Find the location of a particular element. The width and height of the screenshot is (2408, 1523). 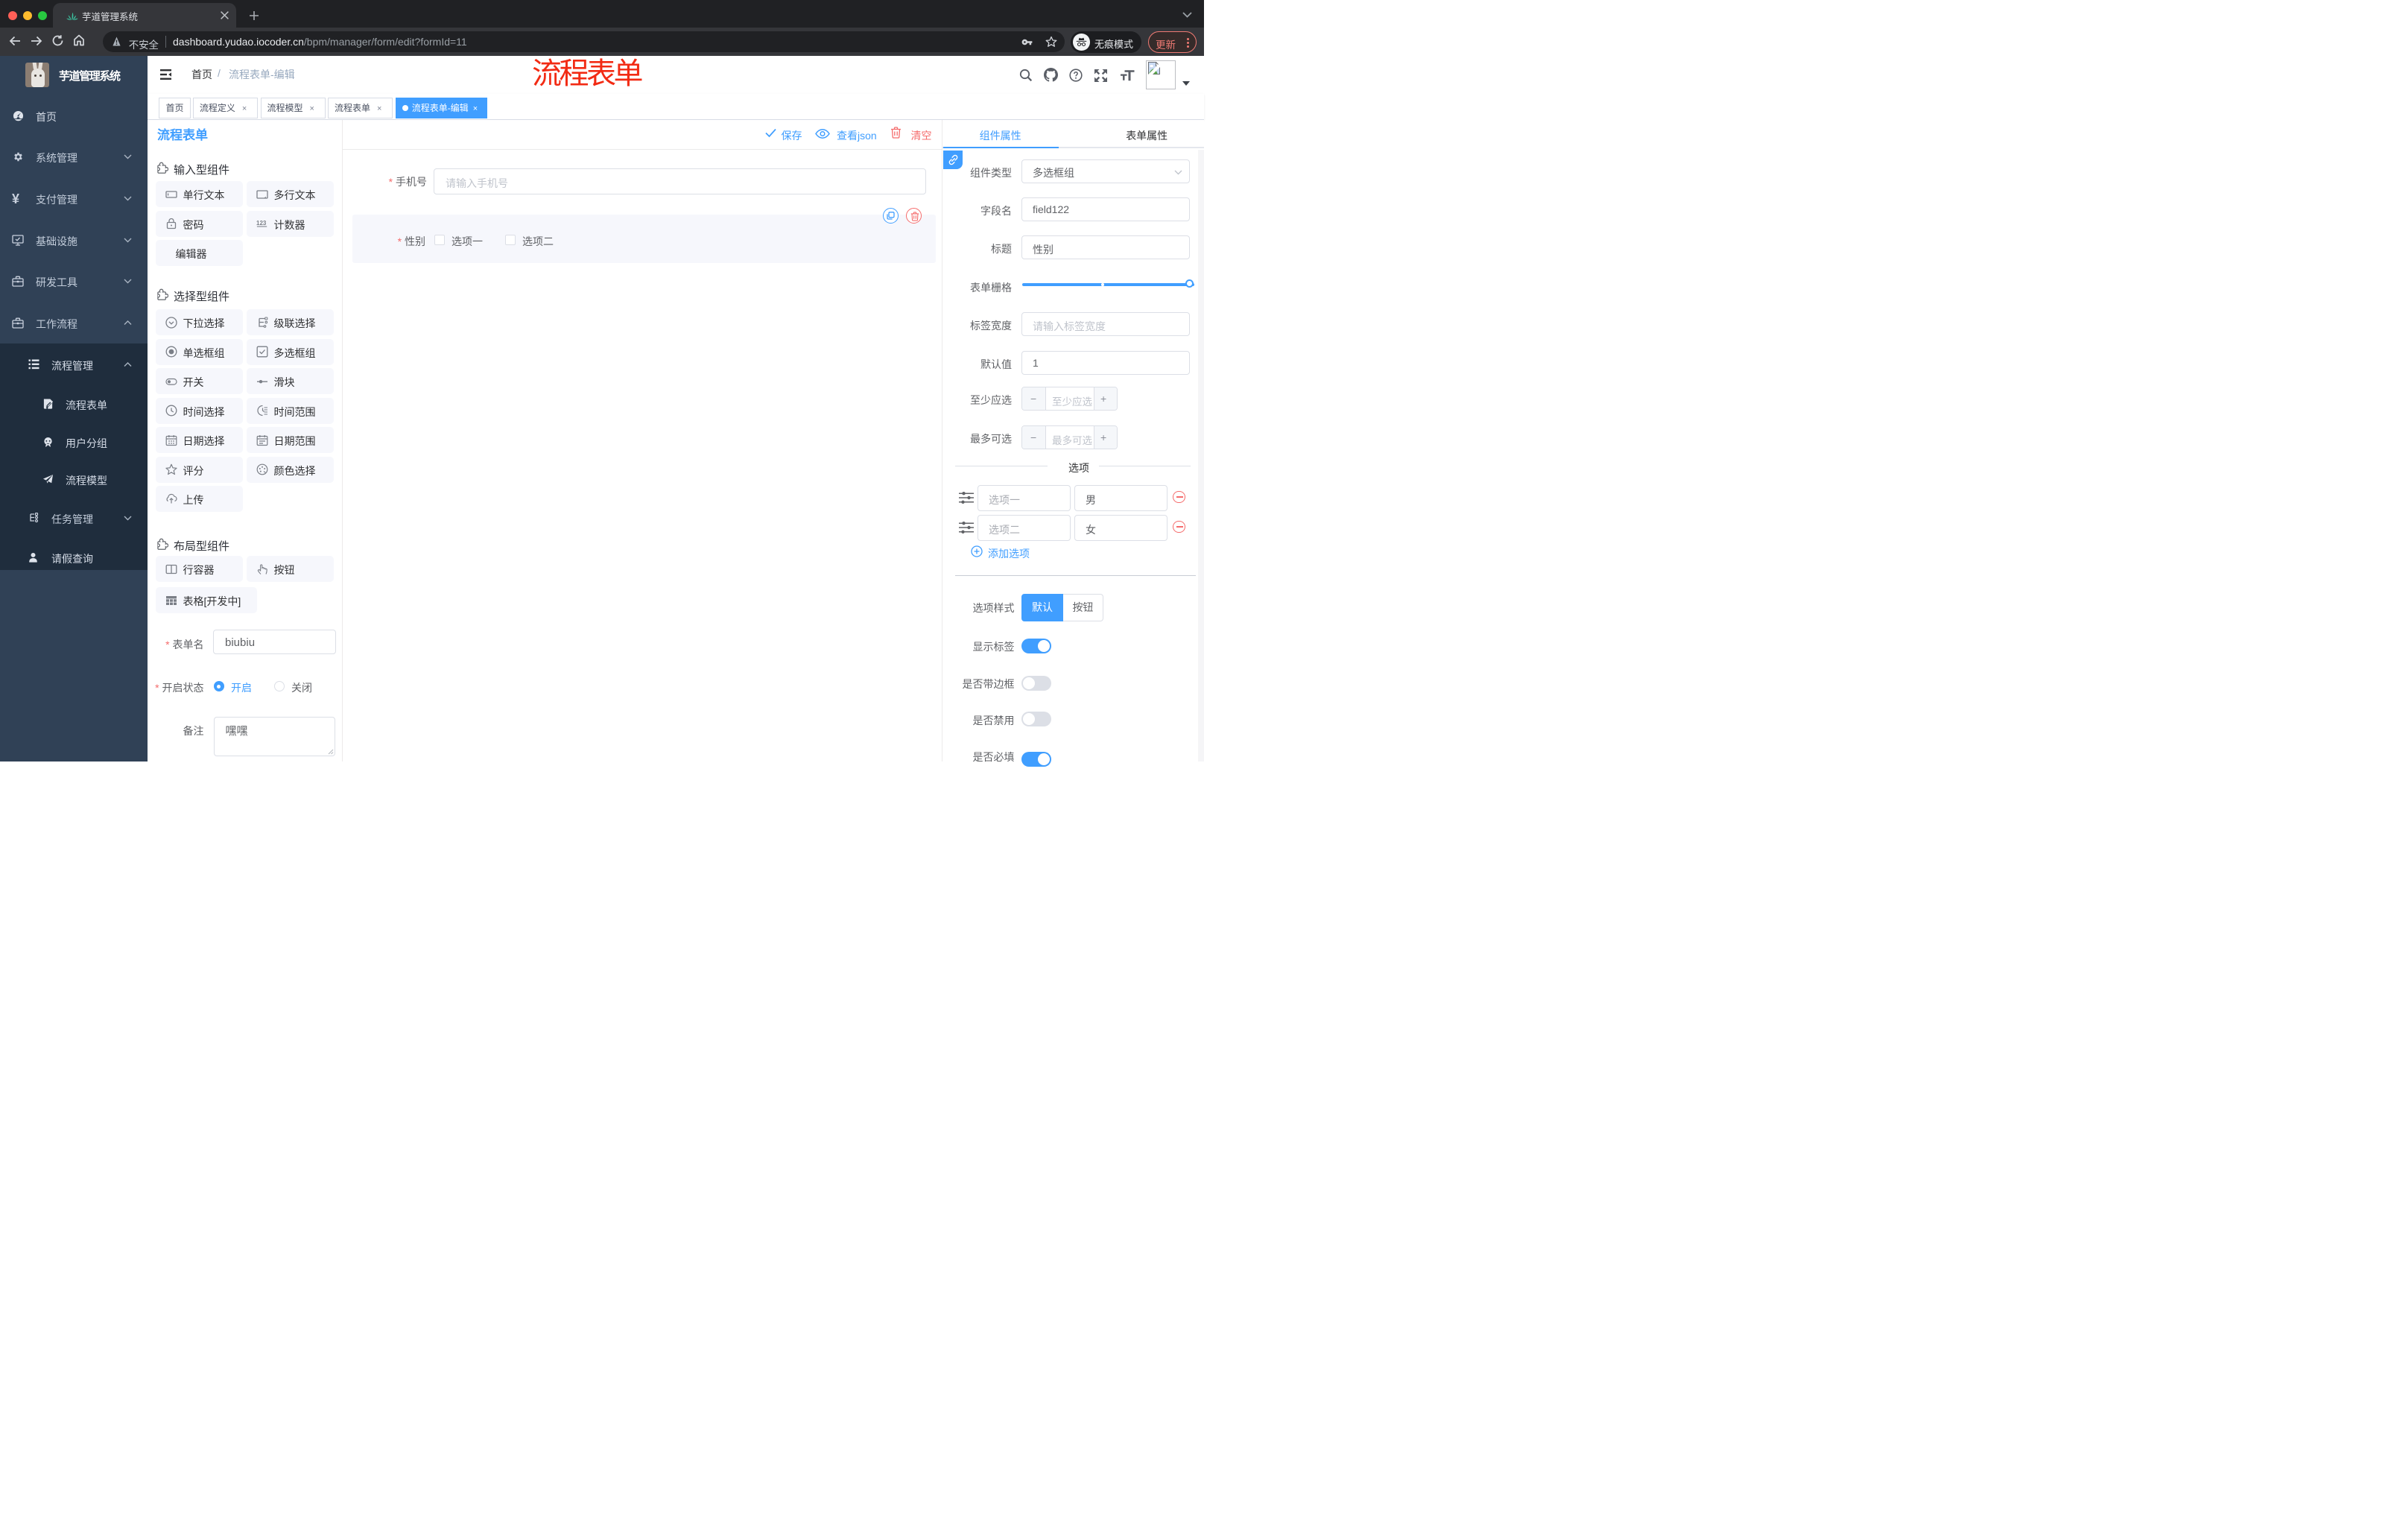

svg-text: 123 is located at coordinates (261, 224).